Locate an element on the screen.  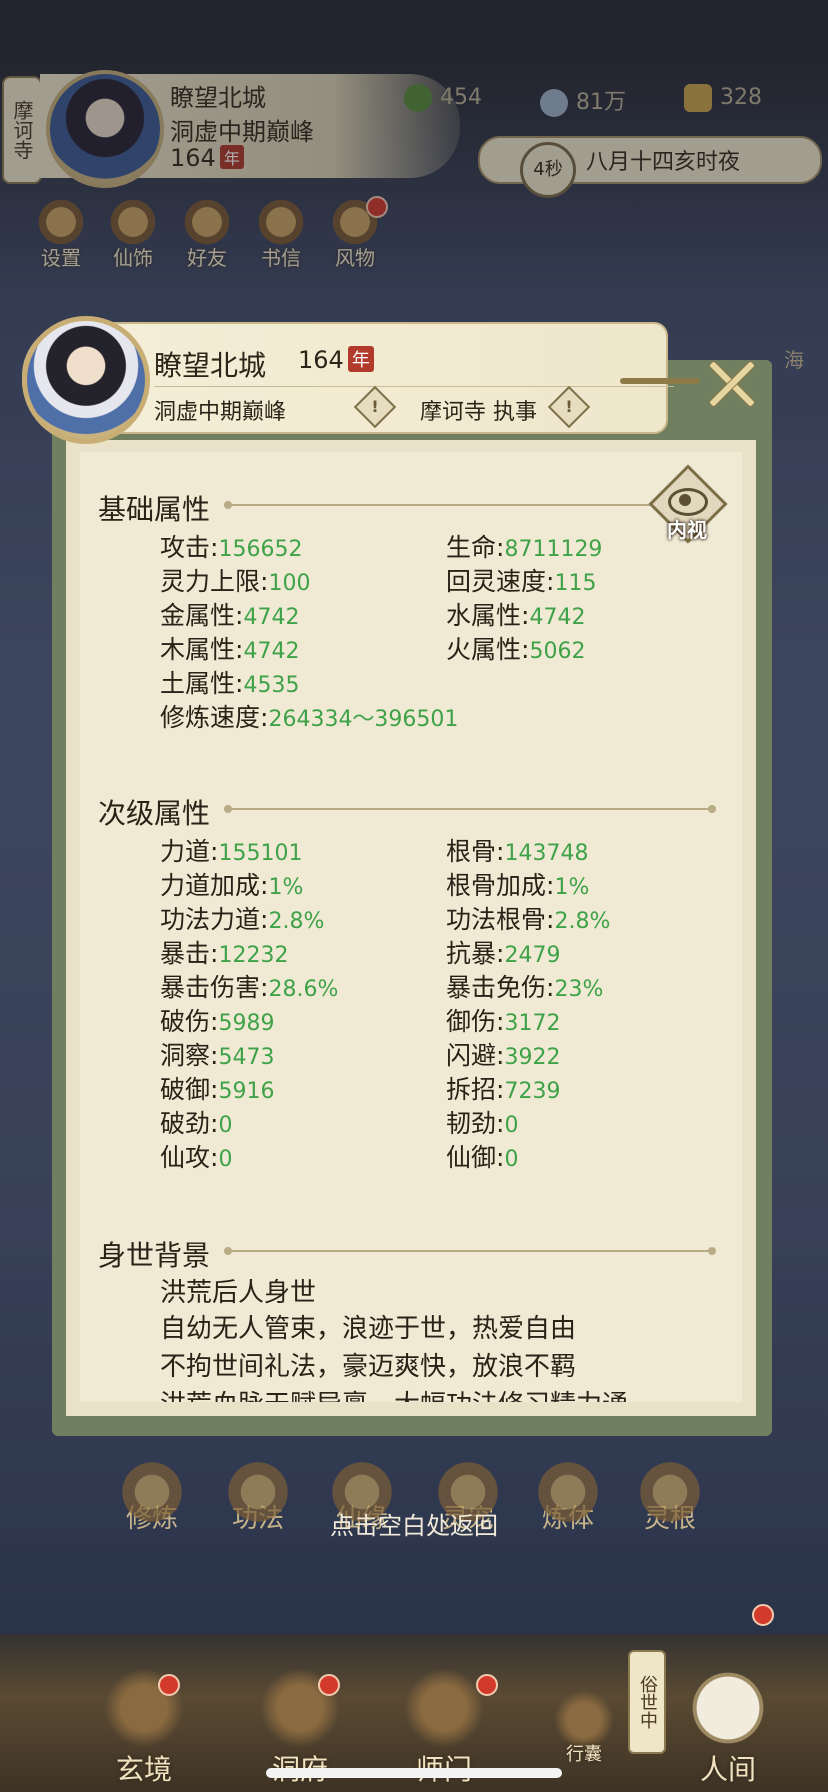
stat-break-force: 破劲:0 is located at coordinates (196, 1123).